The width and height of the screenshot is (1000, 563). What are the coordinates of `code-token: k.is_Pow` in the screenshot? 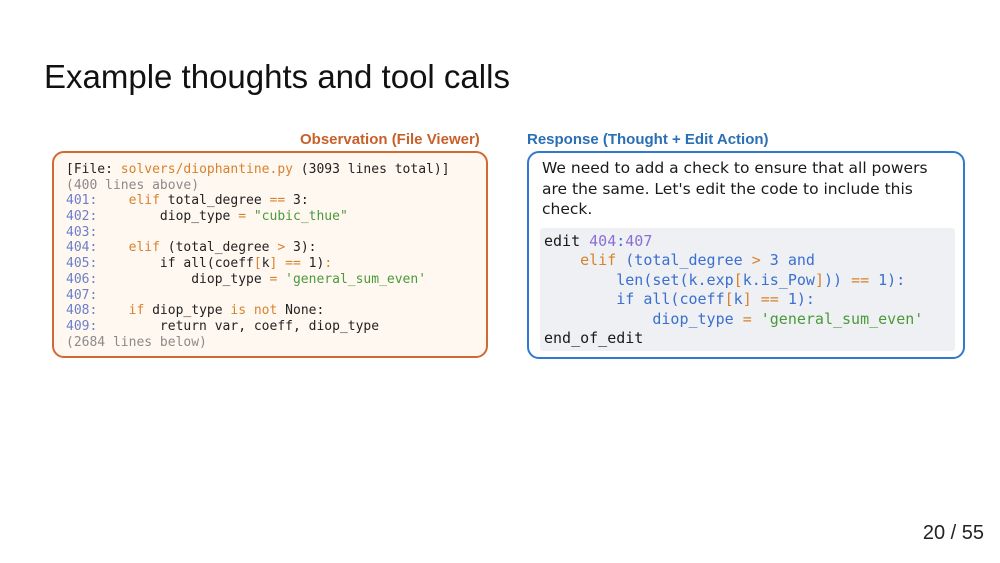 It's located at (778, 279).